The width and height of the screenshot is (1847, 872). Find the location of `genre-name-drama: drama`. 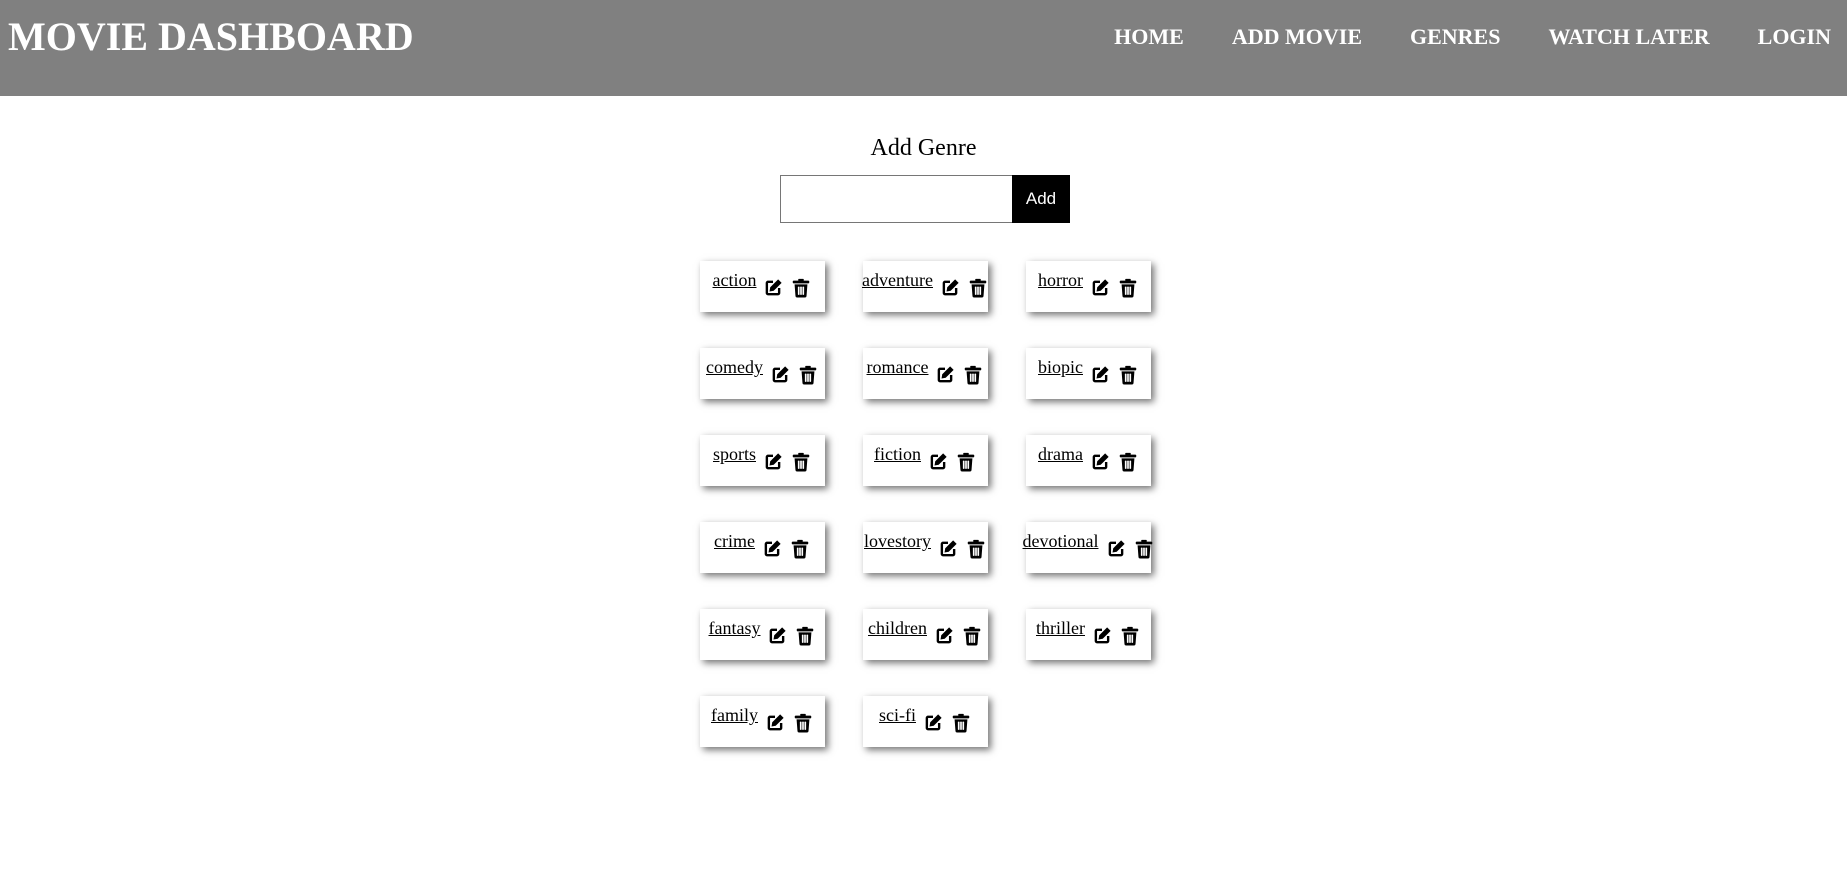

genre-name-drama: drama is located at coordinates (1060, 454).